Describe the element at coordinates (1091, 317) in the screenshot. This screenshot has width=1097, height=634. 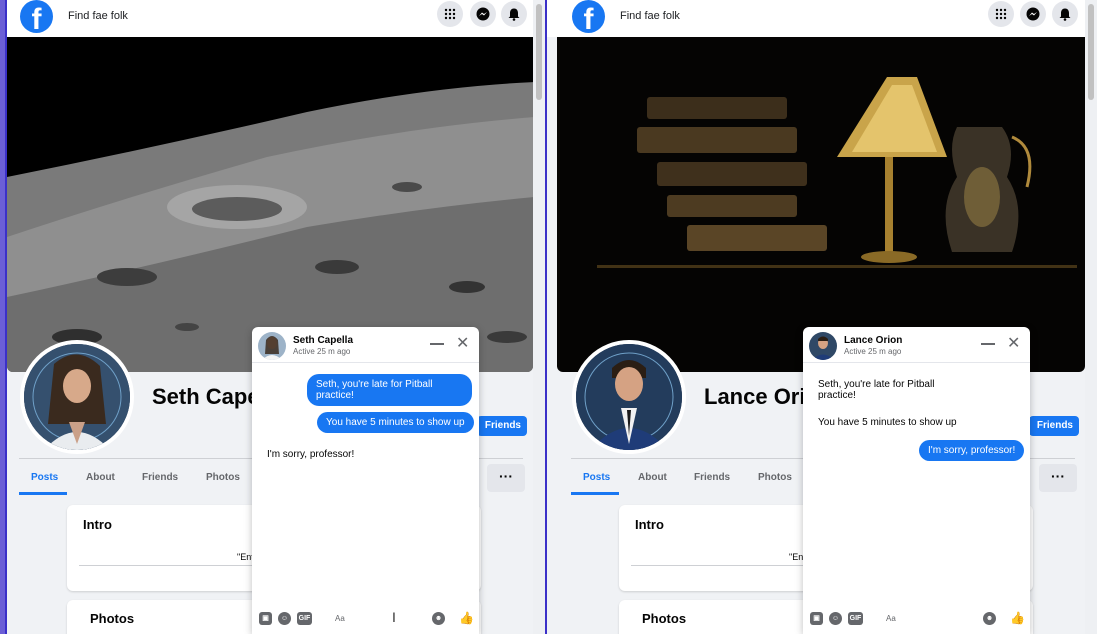
I see `right-scrollbar` at that location.